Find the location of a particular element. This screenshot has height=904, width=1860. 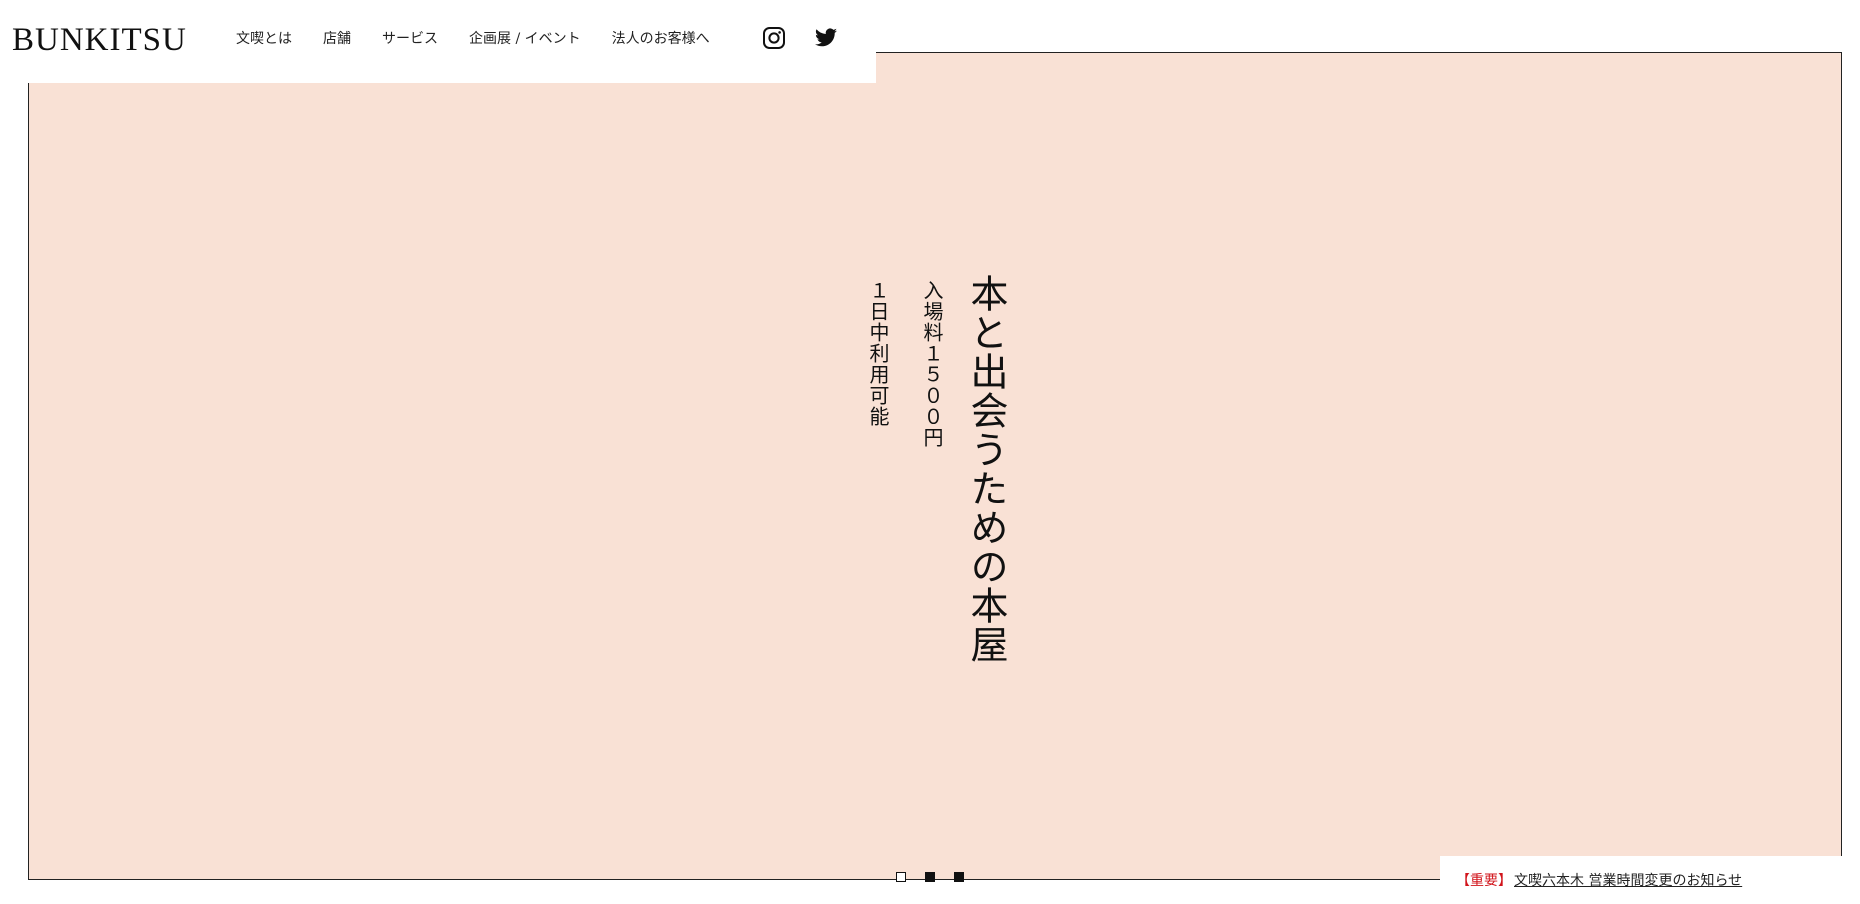

nav-item-corporate: 法人のお客様へ is located at coordinates (661, 39).